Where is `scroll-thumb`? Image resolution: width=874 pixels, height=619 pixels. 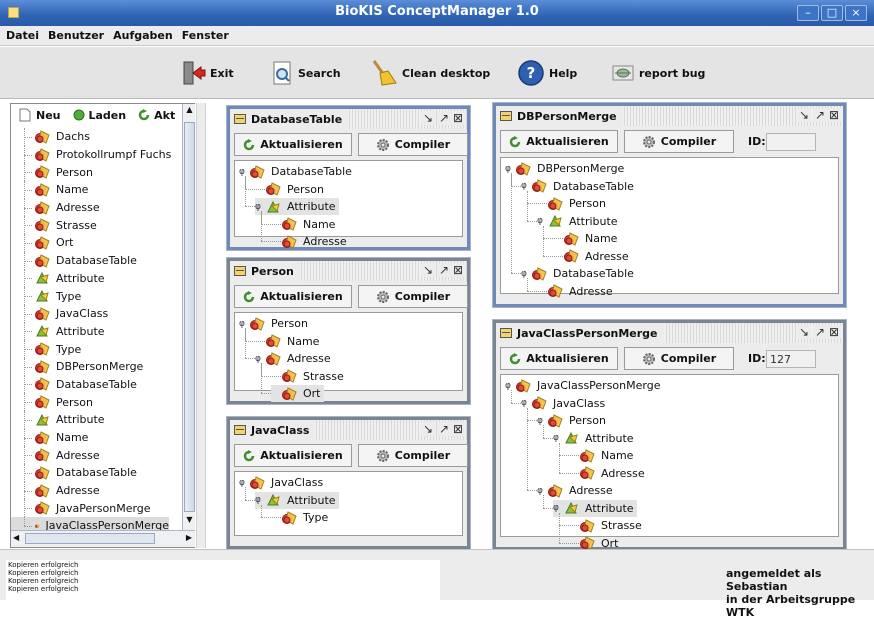
scroll-thumb is located at coordinates (189, 317).